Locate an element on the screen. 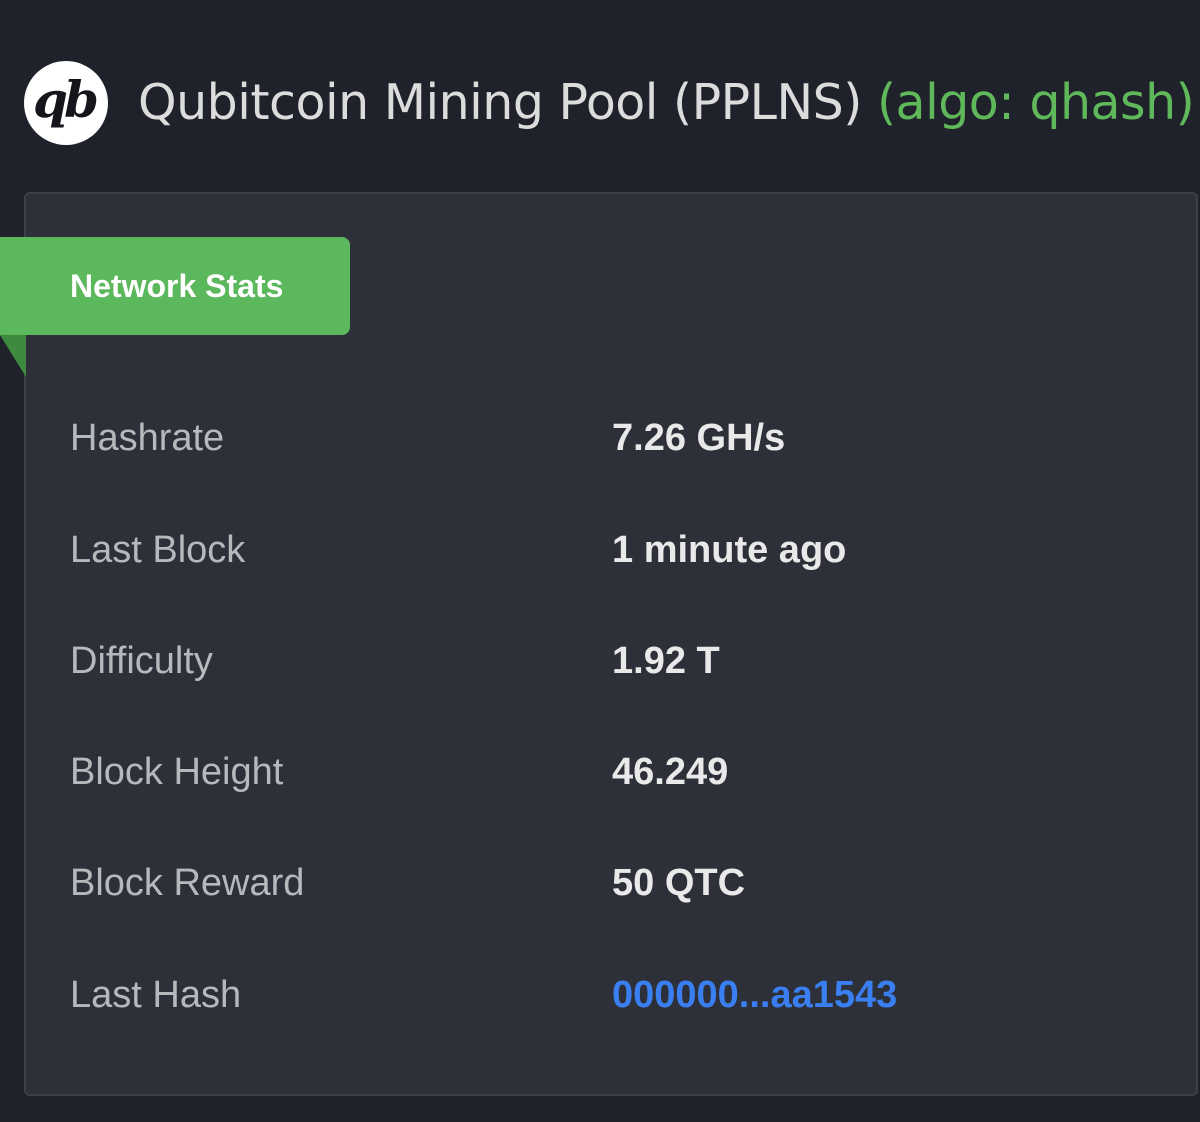 This screenshot has width=1200, height=1122. stat-row-last-block: Last Block 1 minute ago is located at coordinates (620, 550).